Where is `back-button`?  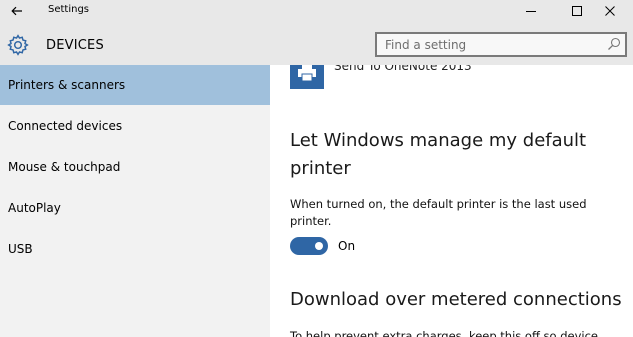
back-button is located at coordinates (17, 11).